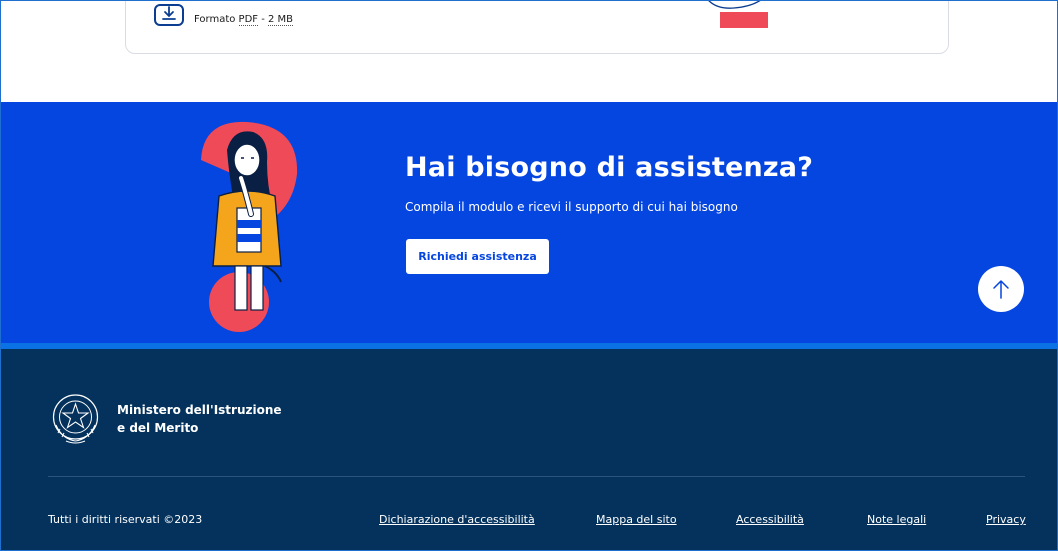 The width and height of the screenshot is (1058, 551). What do you see at coordinates (199, 410) in the screenshot?
I see `ministry-name-line1: Ministero dell'Istruzione` at bounding box center [199, 410].